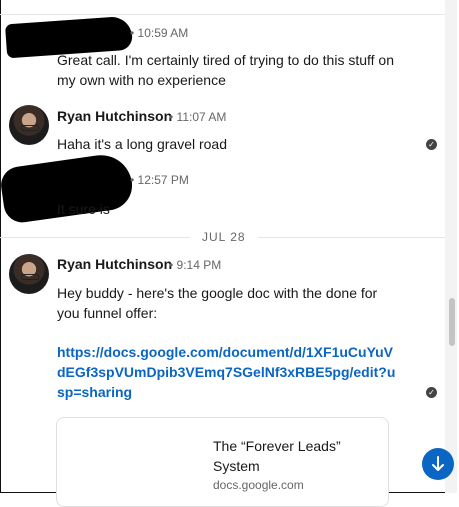  Describe the element at coordinates (258, 485) in the screenshot. I see `link-preview-domain: docs.google.com` at that location.